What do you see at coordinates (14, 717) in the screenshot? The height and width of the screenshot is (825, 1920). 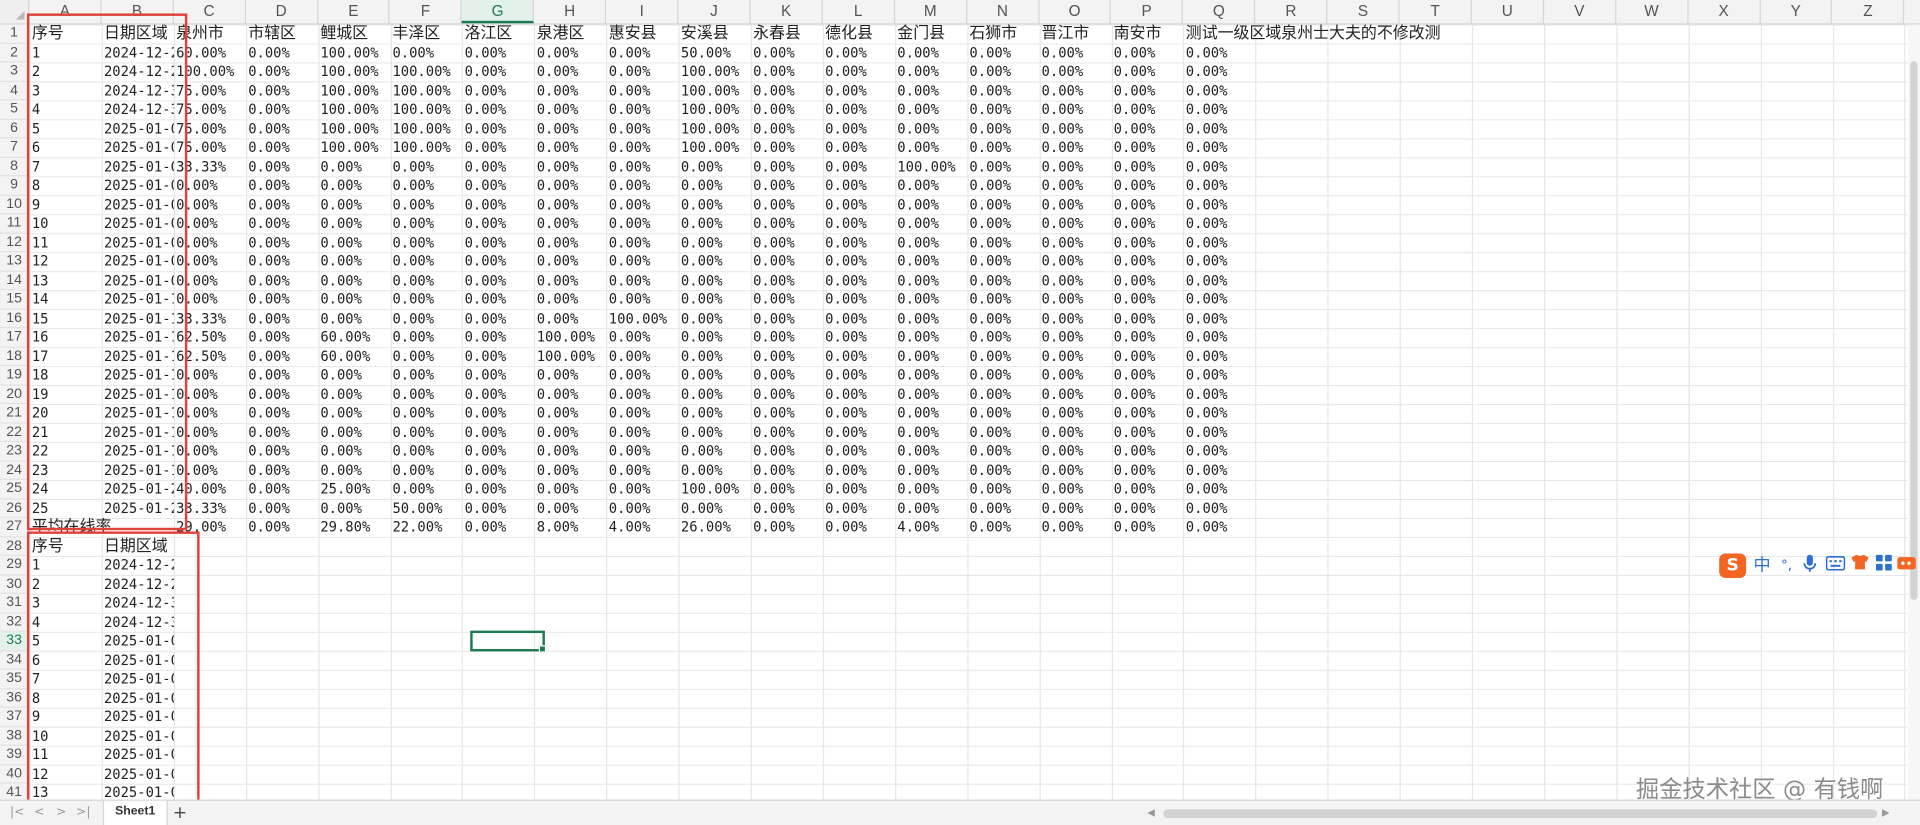 I see `row-header-37: 37` at bounding box center [14, 717].